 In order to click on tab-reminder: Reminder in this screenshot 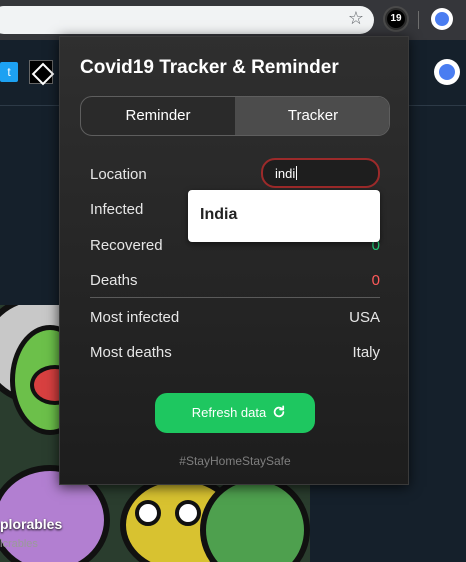, I will do `click(158, 116)`.